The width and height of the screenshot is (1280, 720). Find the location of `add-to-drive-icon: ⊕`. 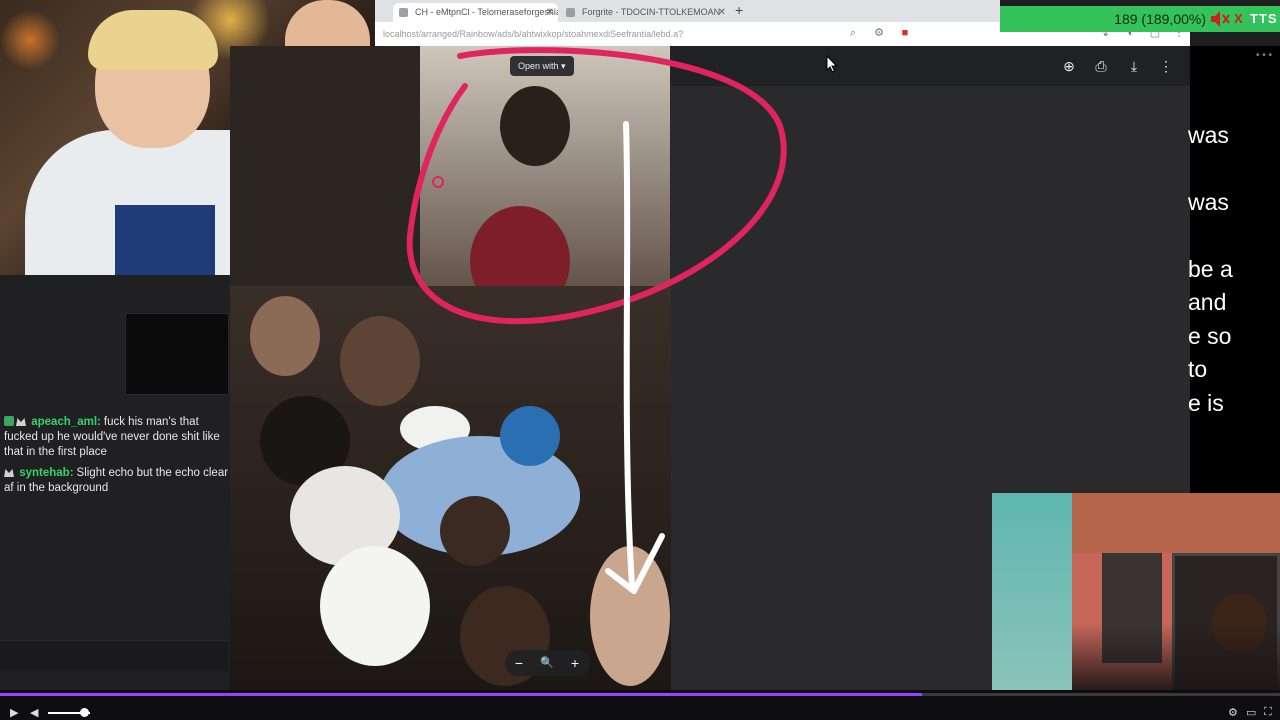

add-to-drive-icon: ⊕ is located at coordinates (1069, 66).